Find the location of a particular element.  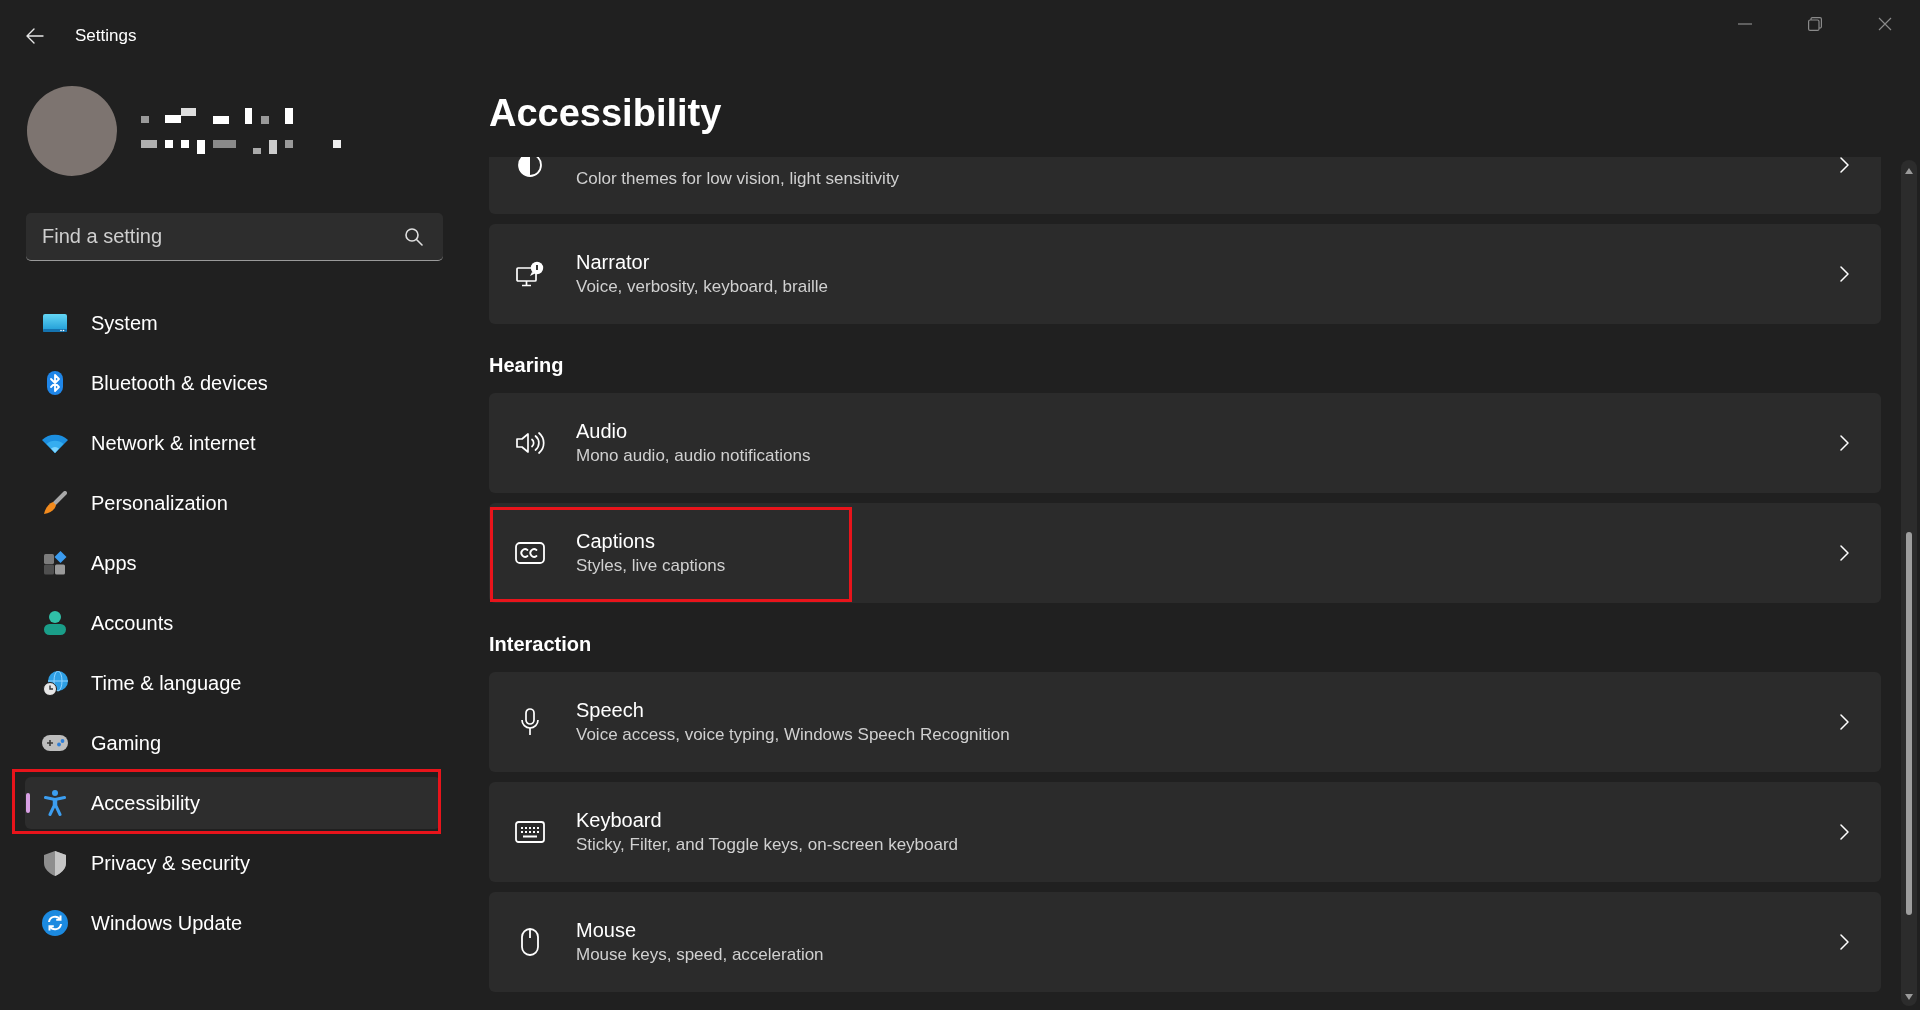

wifi-icon is located at coordinates (55, 443).